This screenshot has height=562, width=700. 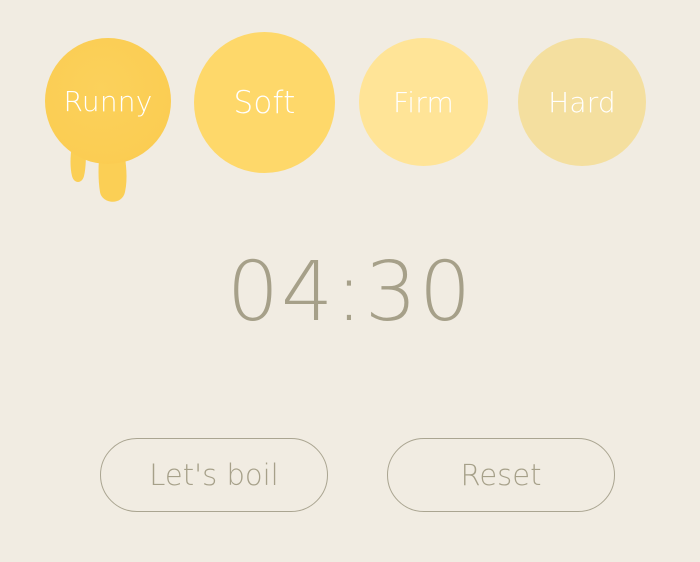 I want to click on reset-button-label: Reset, so click(x=501, y=475).